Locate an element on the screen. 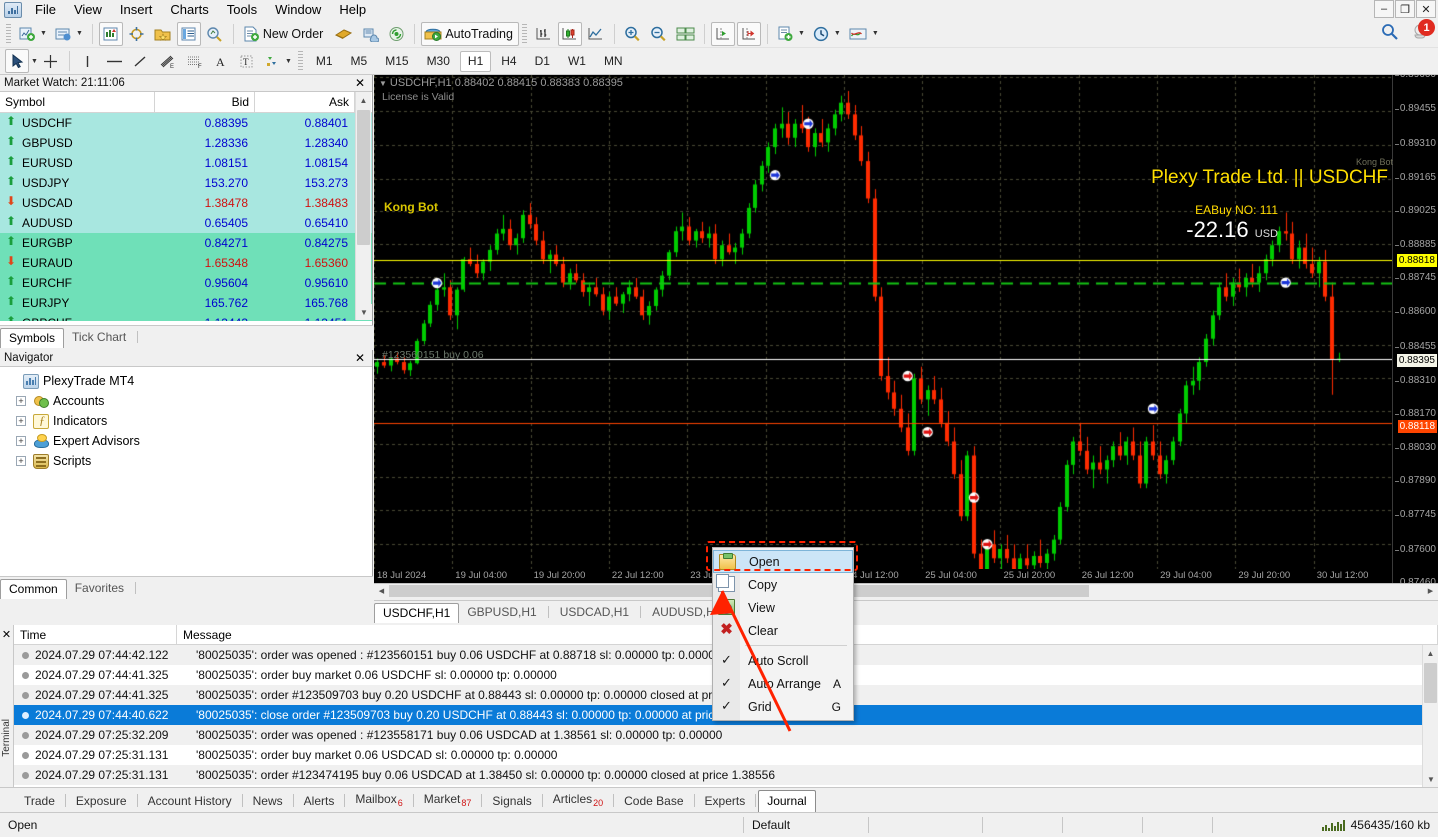 The width and height of the screenshot is (1438, 837). tab-symbols: Symbols is located at coordinates (32, 338).